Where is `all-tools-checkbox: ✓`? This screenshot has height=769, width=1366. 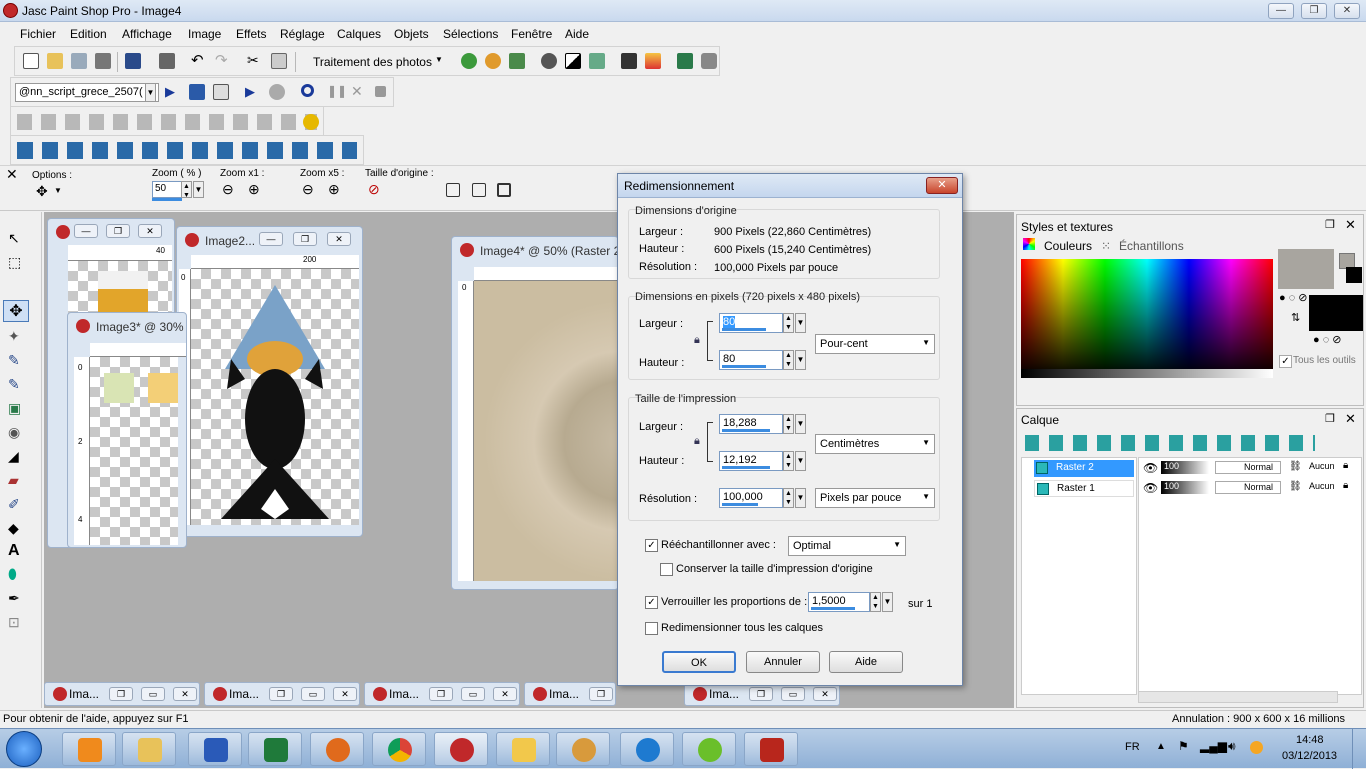 all-tools-checkbox: ✓ is located at coordinates (1285, 361).